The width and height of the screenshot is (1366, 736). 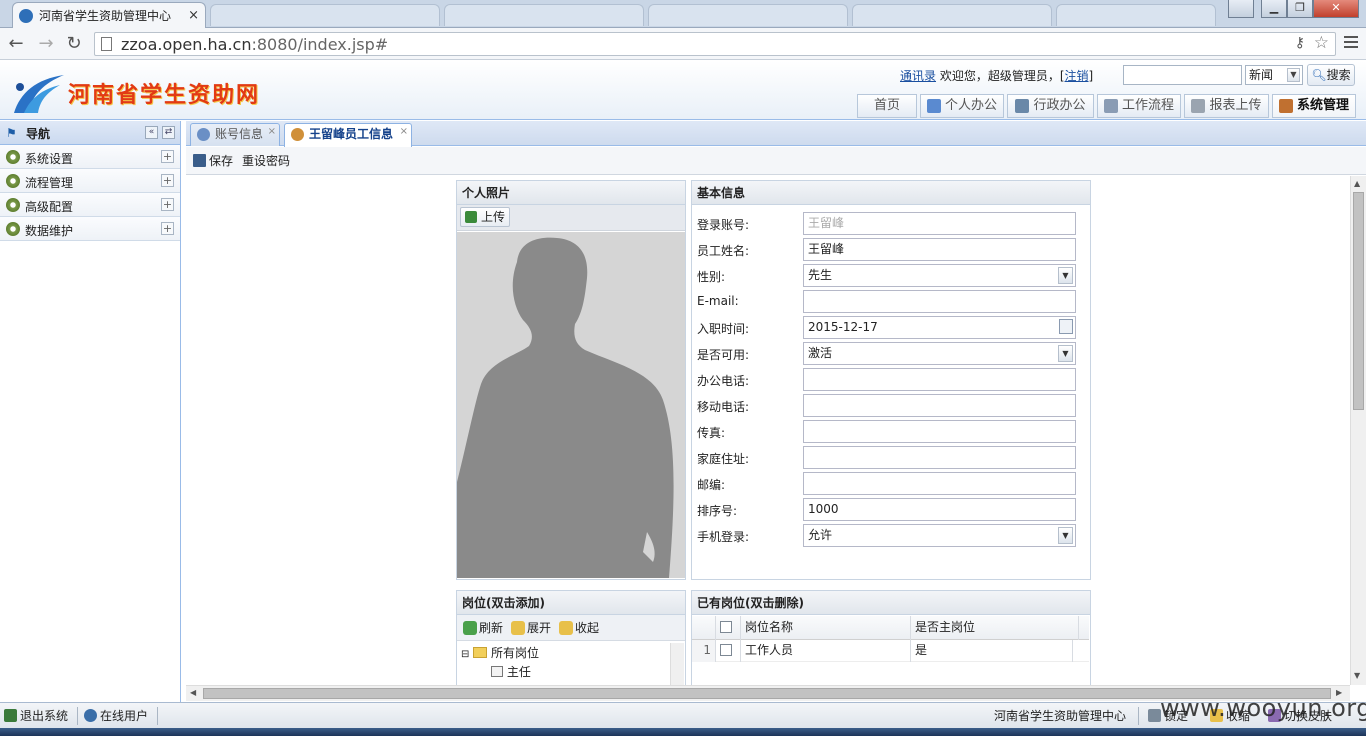 I want to click on nav-personal-office: 个人办公, so click(x=962, y=106).